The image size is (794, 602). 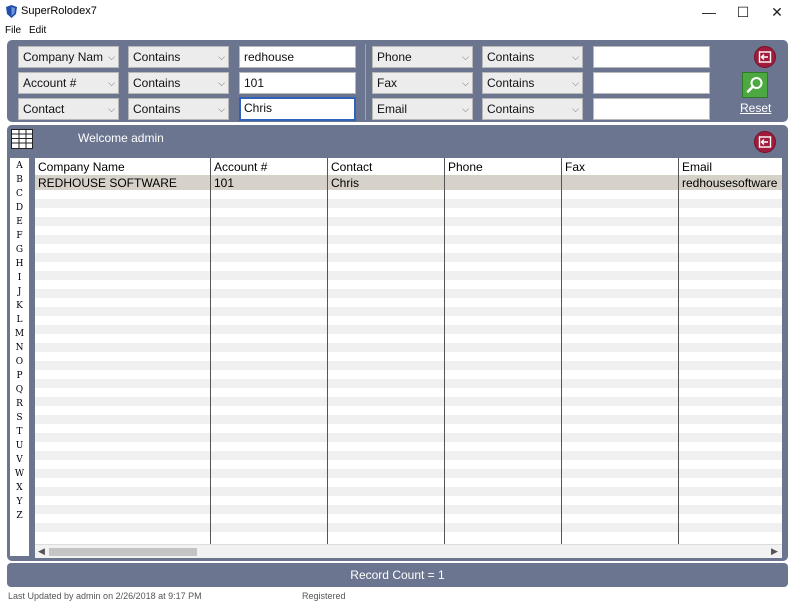 I want to click on column-header-company: Company Name, so click(x=81, y=167).